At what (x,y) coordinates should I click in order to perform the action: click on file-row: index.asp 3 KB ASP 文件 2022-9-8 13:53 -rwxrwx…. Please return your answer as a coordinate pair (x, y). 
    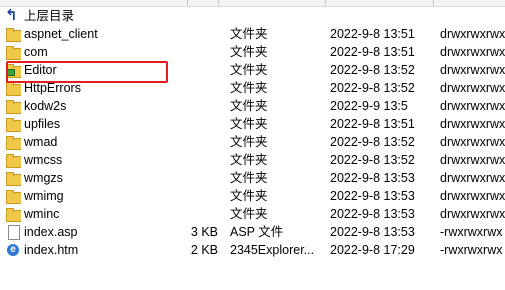
    Looking at the image, I should click on (252, 232).